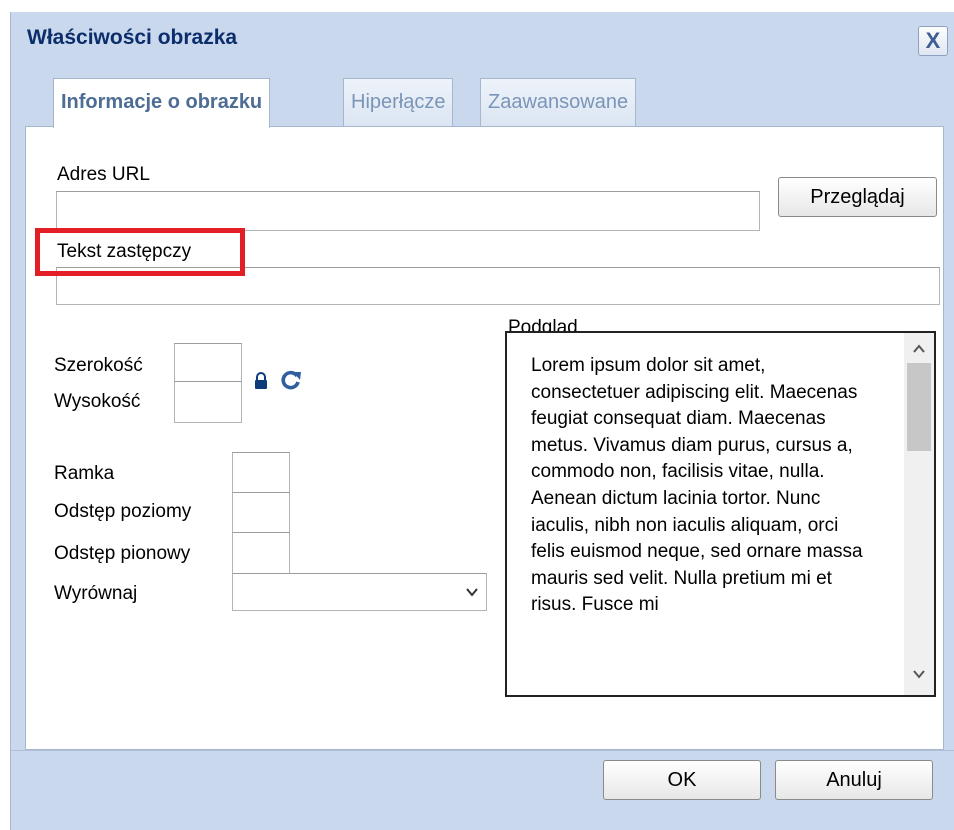 This screenshot has height=830, width=954. What do you see at coordinates (261, 513) in the screenshot?
I see `hspace-input` at bounding box center [261, 513].